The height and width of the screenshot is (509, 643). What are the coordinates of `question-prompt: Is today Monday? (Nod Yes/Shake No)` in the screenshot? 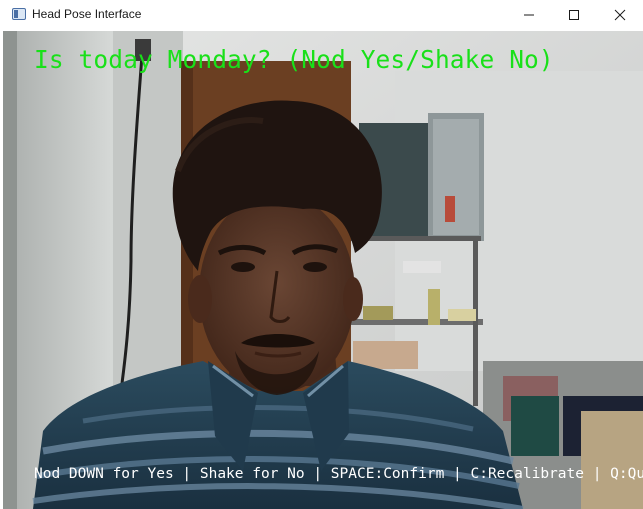 It's located at (294, 59).